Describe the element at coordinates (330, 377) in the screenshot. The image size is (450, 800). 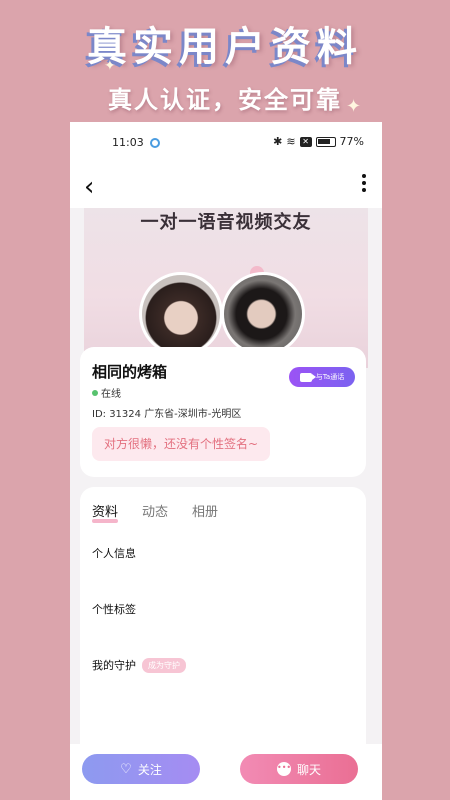
I see `call-label: 与Ta通话` at that location.